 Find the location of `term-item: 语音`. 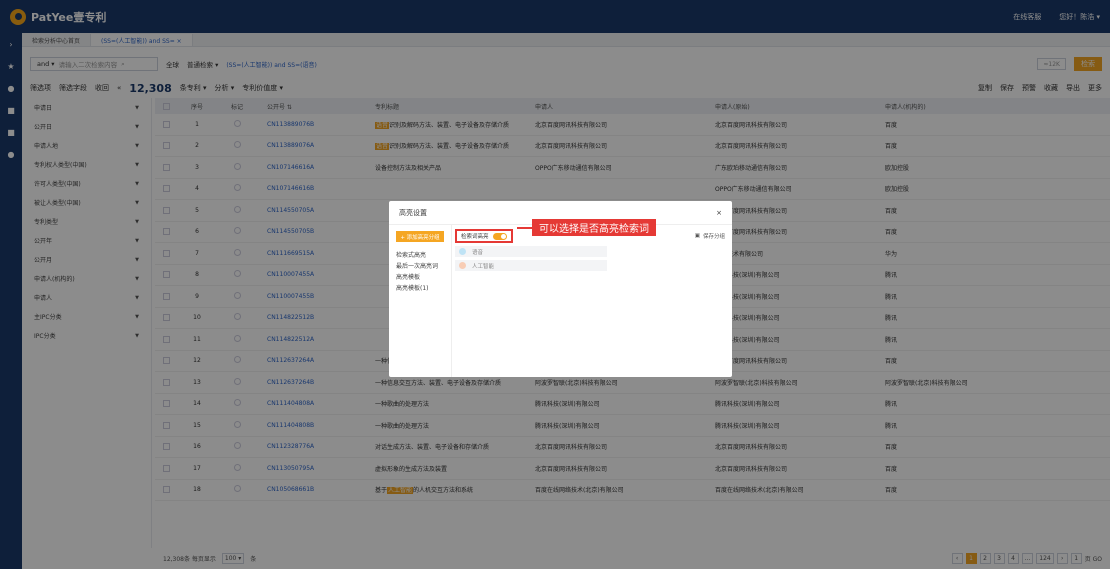

term-item: 语音 is located at coordinates (531, 251).